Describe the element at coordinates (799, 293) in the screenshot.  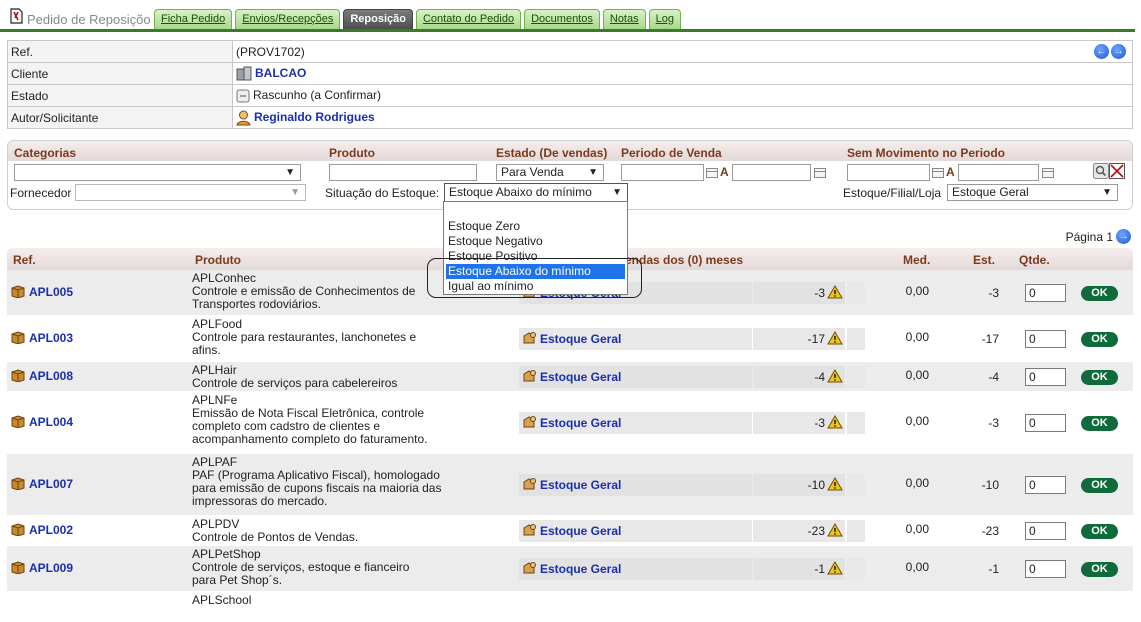
I see `sales-cell: -3` at that location.